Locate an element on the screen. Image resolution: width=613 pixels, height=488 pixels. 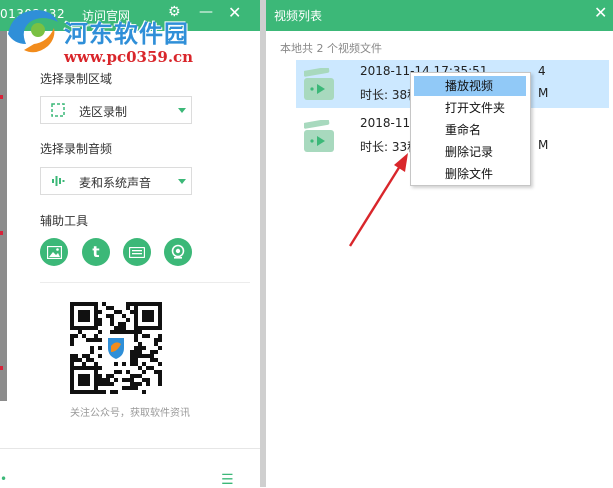
video-list-header: 视频列表 ✕ is located at coordinates (439, 15).